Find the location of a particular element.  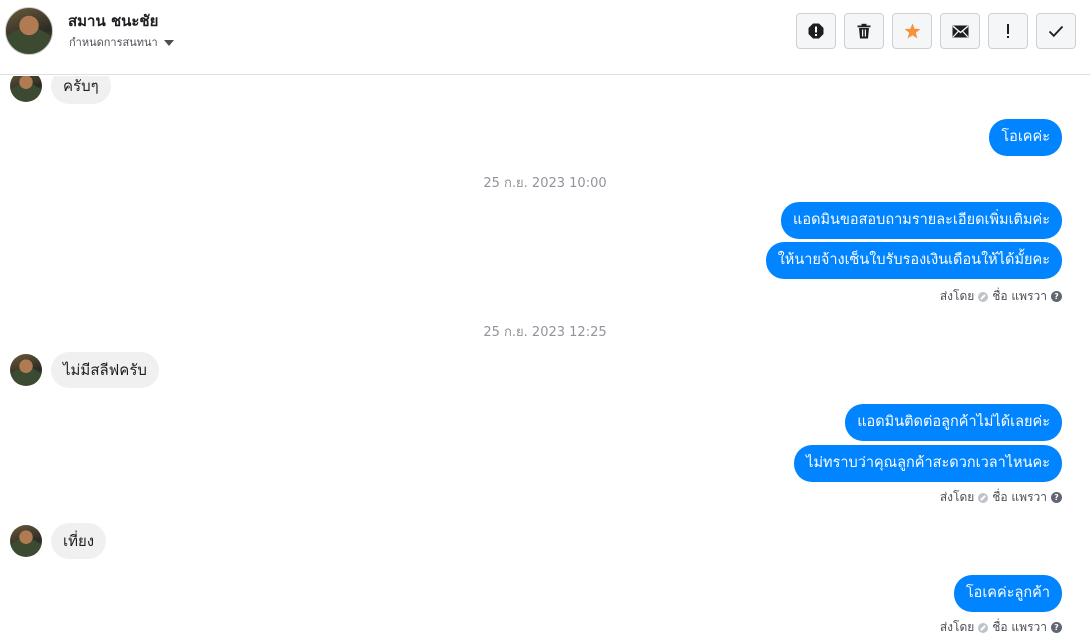

contact-name: สมาน ชนะชัย is located at coordinates (113, 21).